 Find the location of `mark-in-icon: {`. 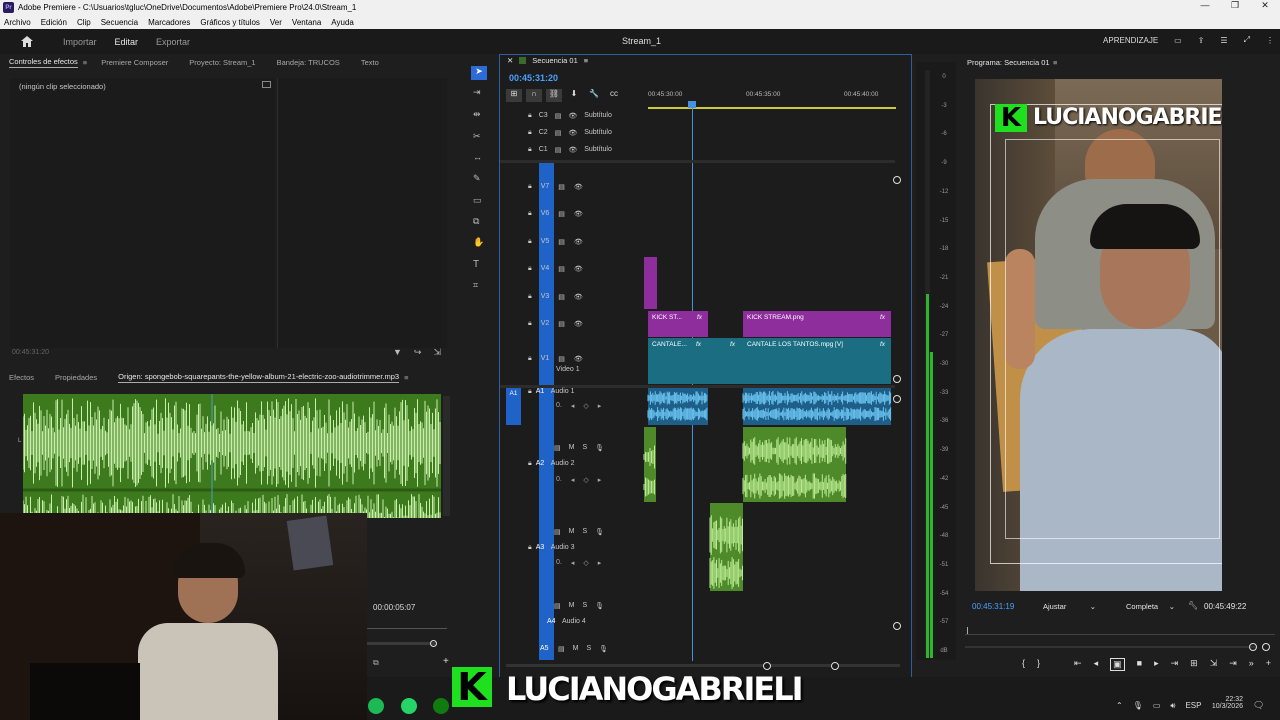

mark-in-icon: { is located at coordinates (1023, 664).